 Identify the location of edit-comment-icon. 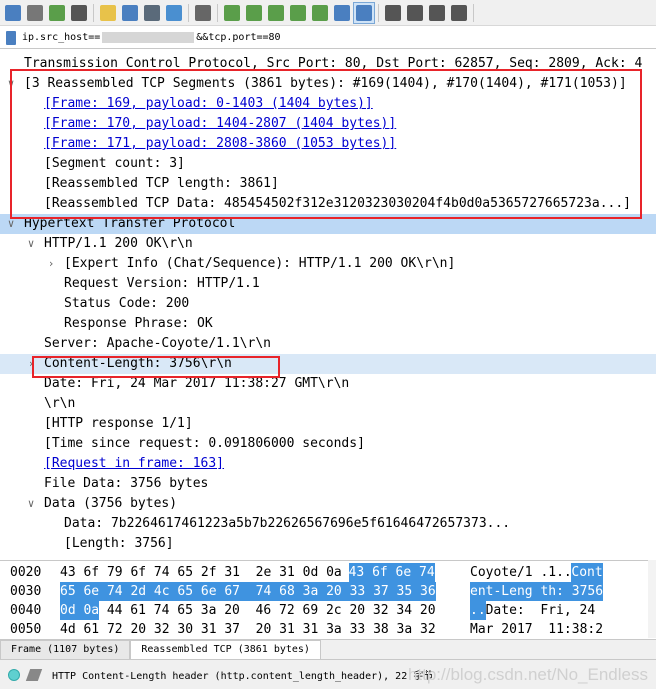
(34, 674).